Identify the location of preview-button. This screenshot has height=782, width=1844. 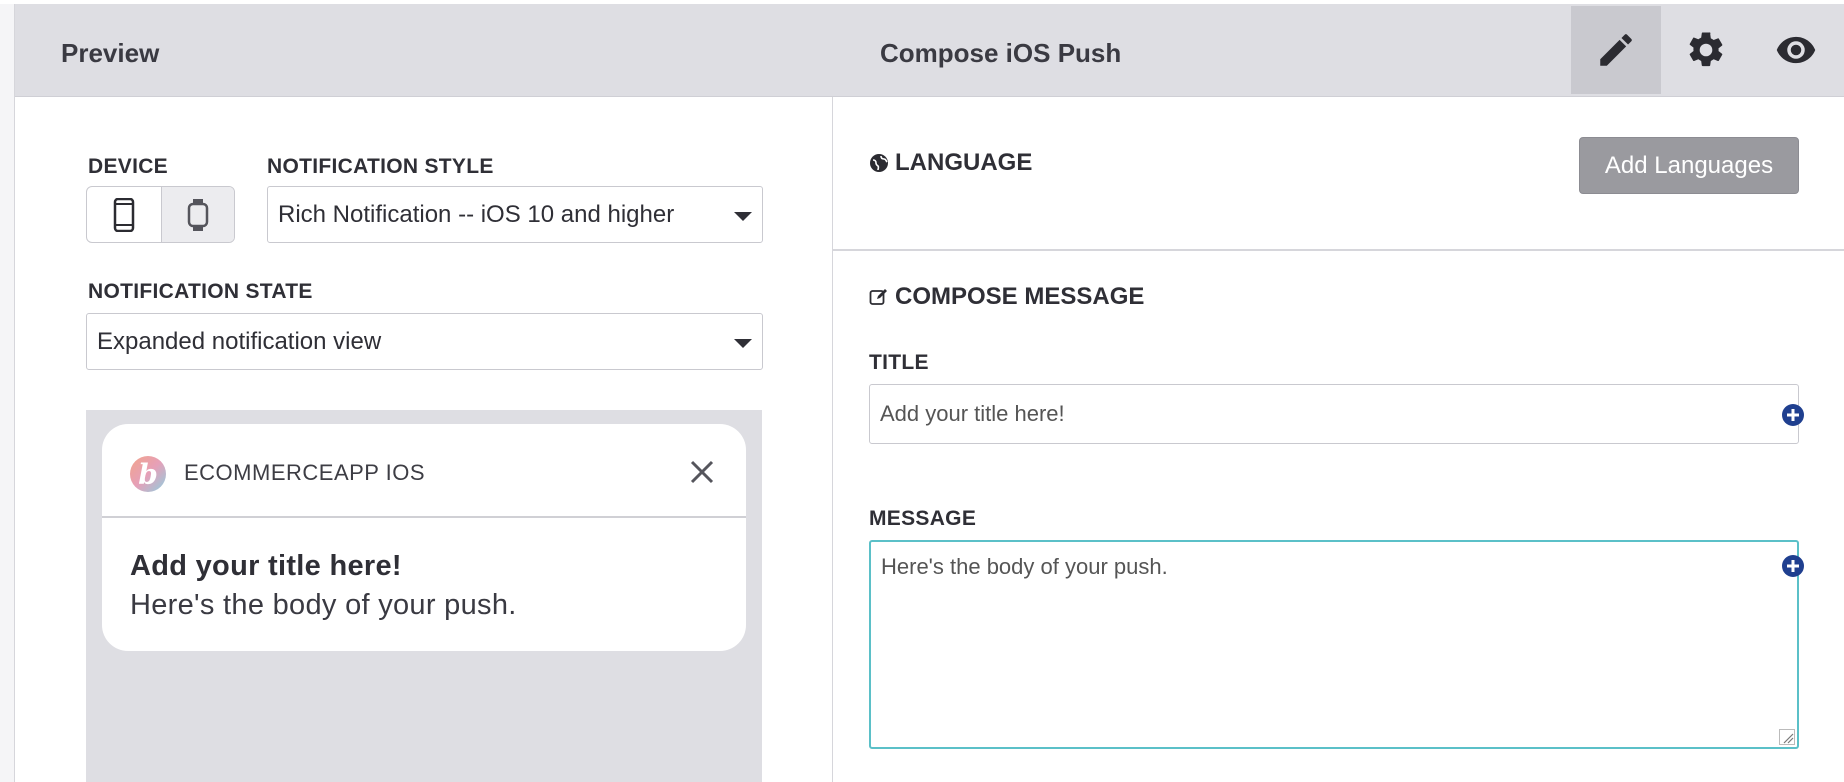
(1796, 50).